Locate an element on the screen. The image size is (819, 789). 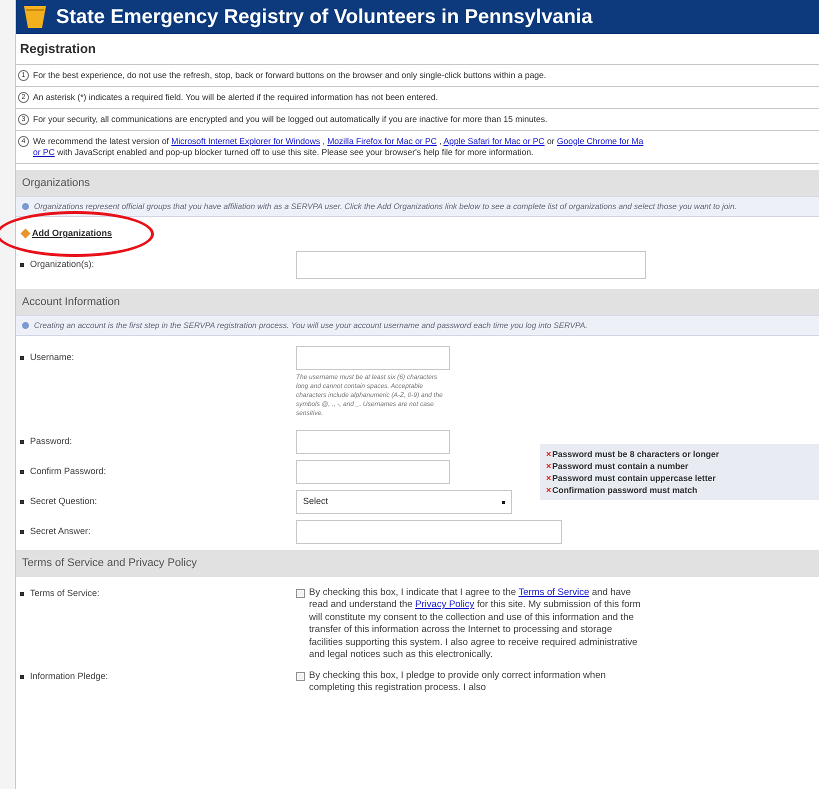
field-label: Confirm Password: is located at coordinates (68, 471).